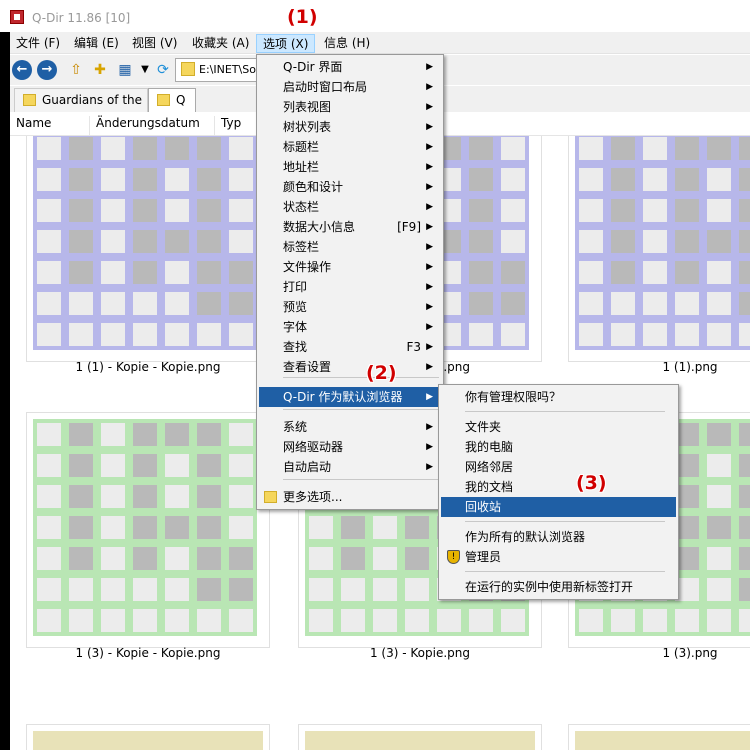  What do you see at coordinates (350, 367) in the screenshot?
I see `options-menu-item: 查看设置 ▶` at bounding box center [350, 367].